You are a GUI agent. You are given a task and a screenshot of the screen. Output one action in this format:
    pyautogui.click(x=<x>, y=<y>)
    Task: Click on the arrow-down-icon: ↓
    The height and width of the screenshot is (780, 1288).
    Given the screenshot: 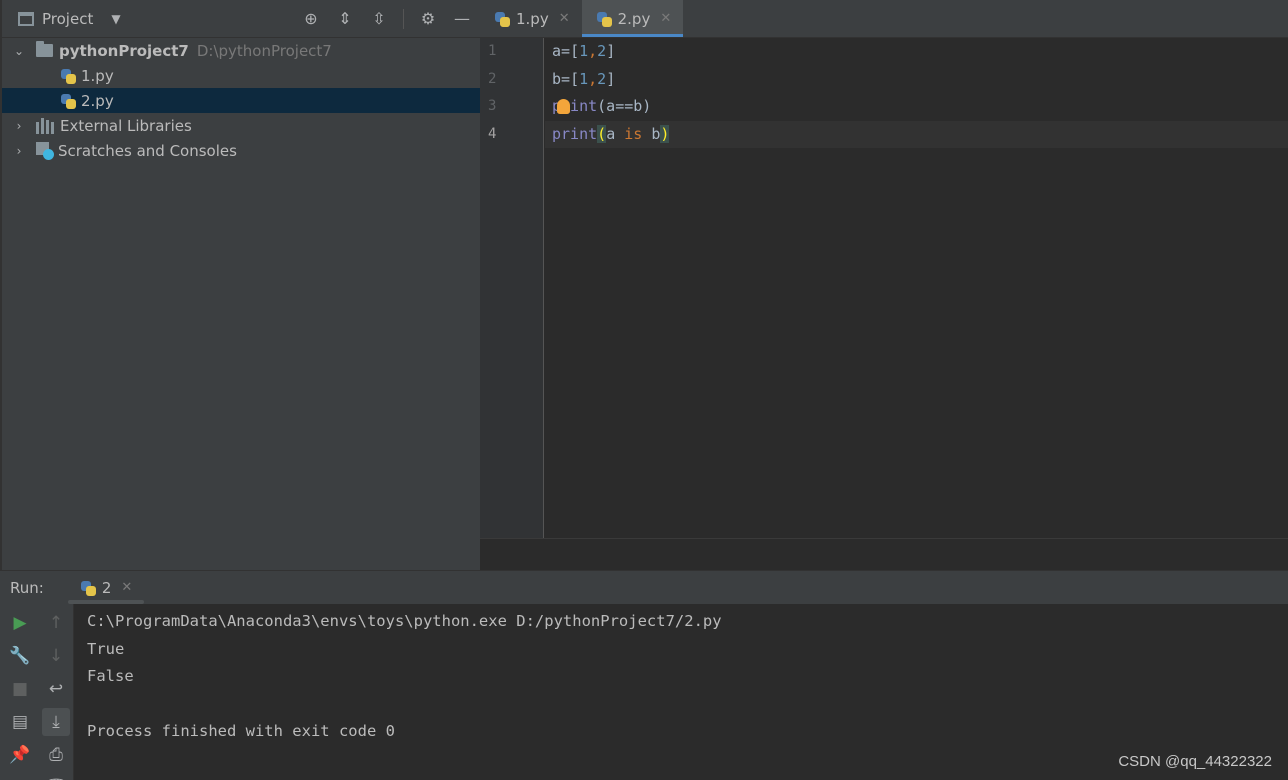 What is the action you would take?
    pyautogui.click(x=56, y=656)
    